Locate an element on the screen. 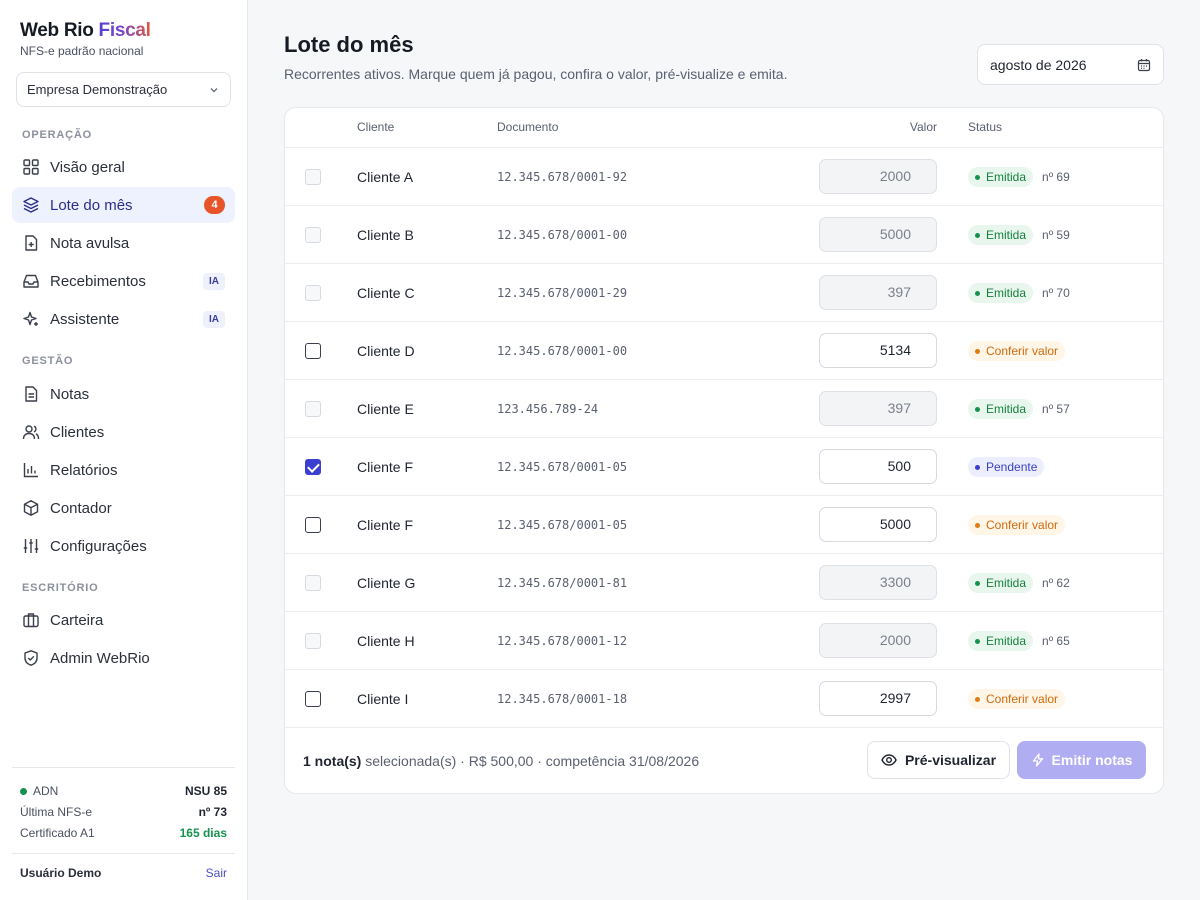 The width and height of the screenshot is (1200, 900). valor-input: 3300 is located at coordinates (878, 582).